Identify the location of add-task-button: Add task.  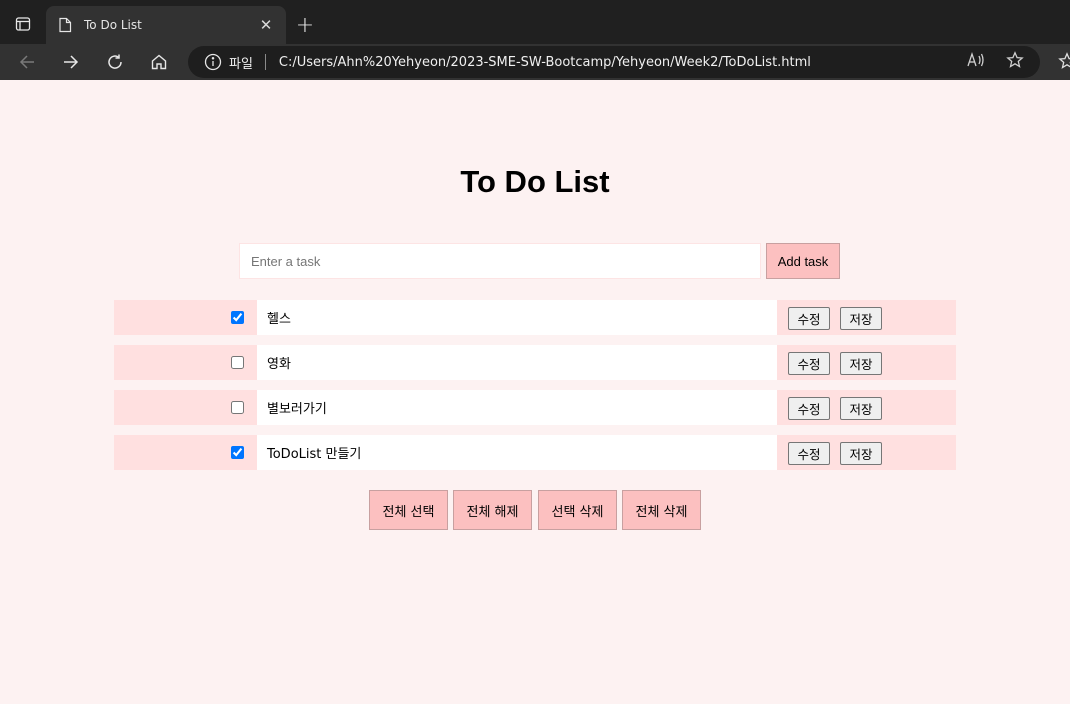
(803, 261).